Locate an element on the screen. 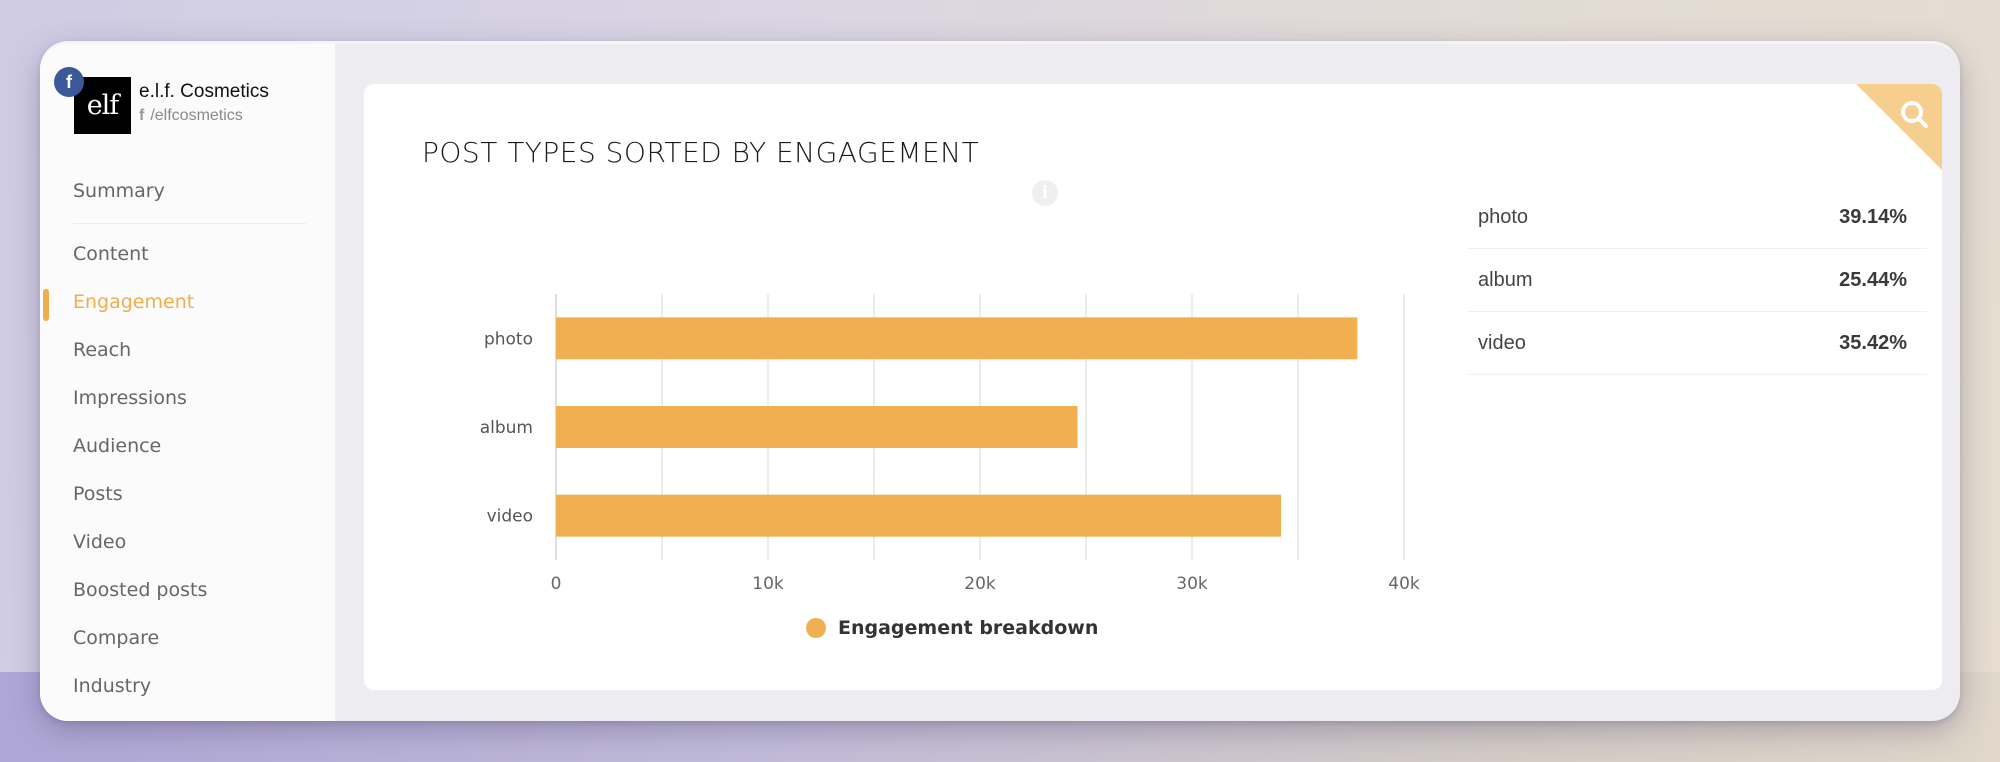 The image size is (2000, 762). stats-table: photo 39.14% album 25.44% video 35.42% is located at coordinates (1697, 280).